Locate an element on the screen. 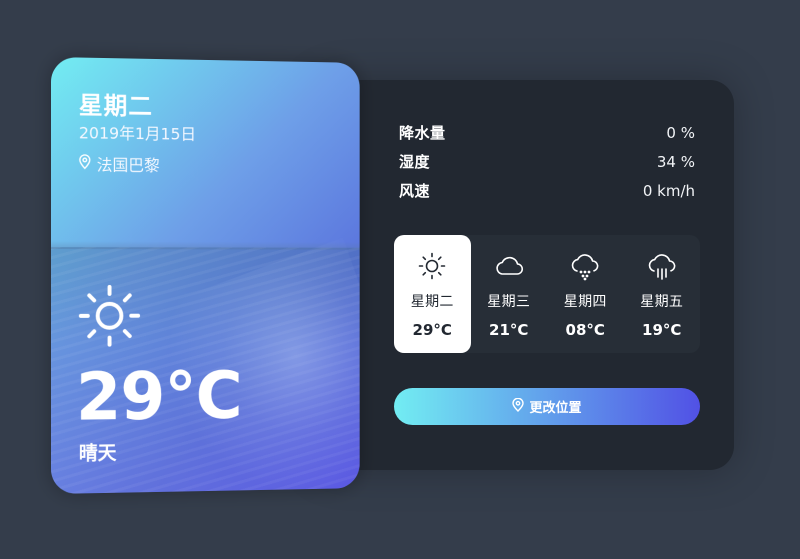 Image resolution: width=800 pixels, height=559 pixels. change-location-button: 更改位置 is located at coordinates (547, 406).